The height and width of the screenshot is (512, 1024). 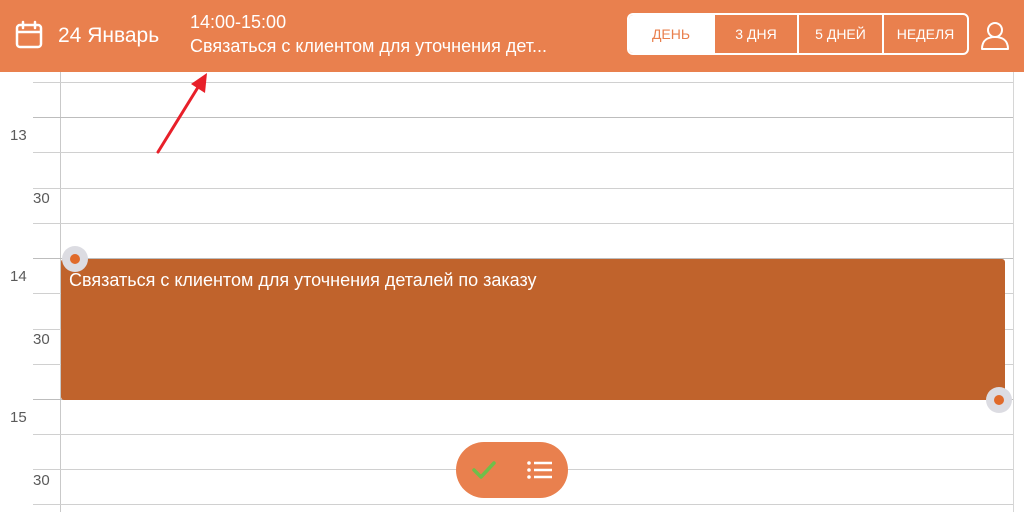 I want to click on view-3days-button: 3 ДНЯ, so click(x=755, y=34).